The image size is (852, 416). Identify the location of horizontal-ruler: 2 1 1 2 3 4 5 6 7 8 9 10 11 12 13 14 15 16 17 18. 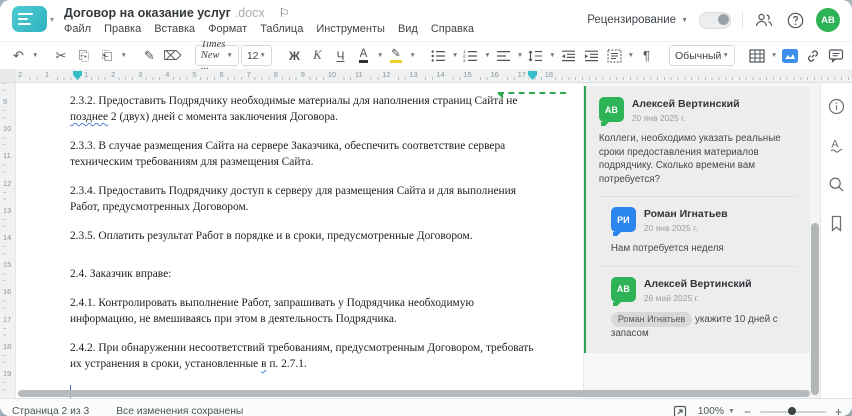
(434, 75).